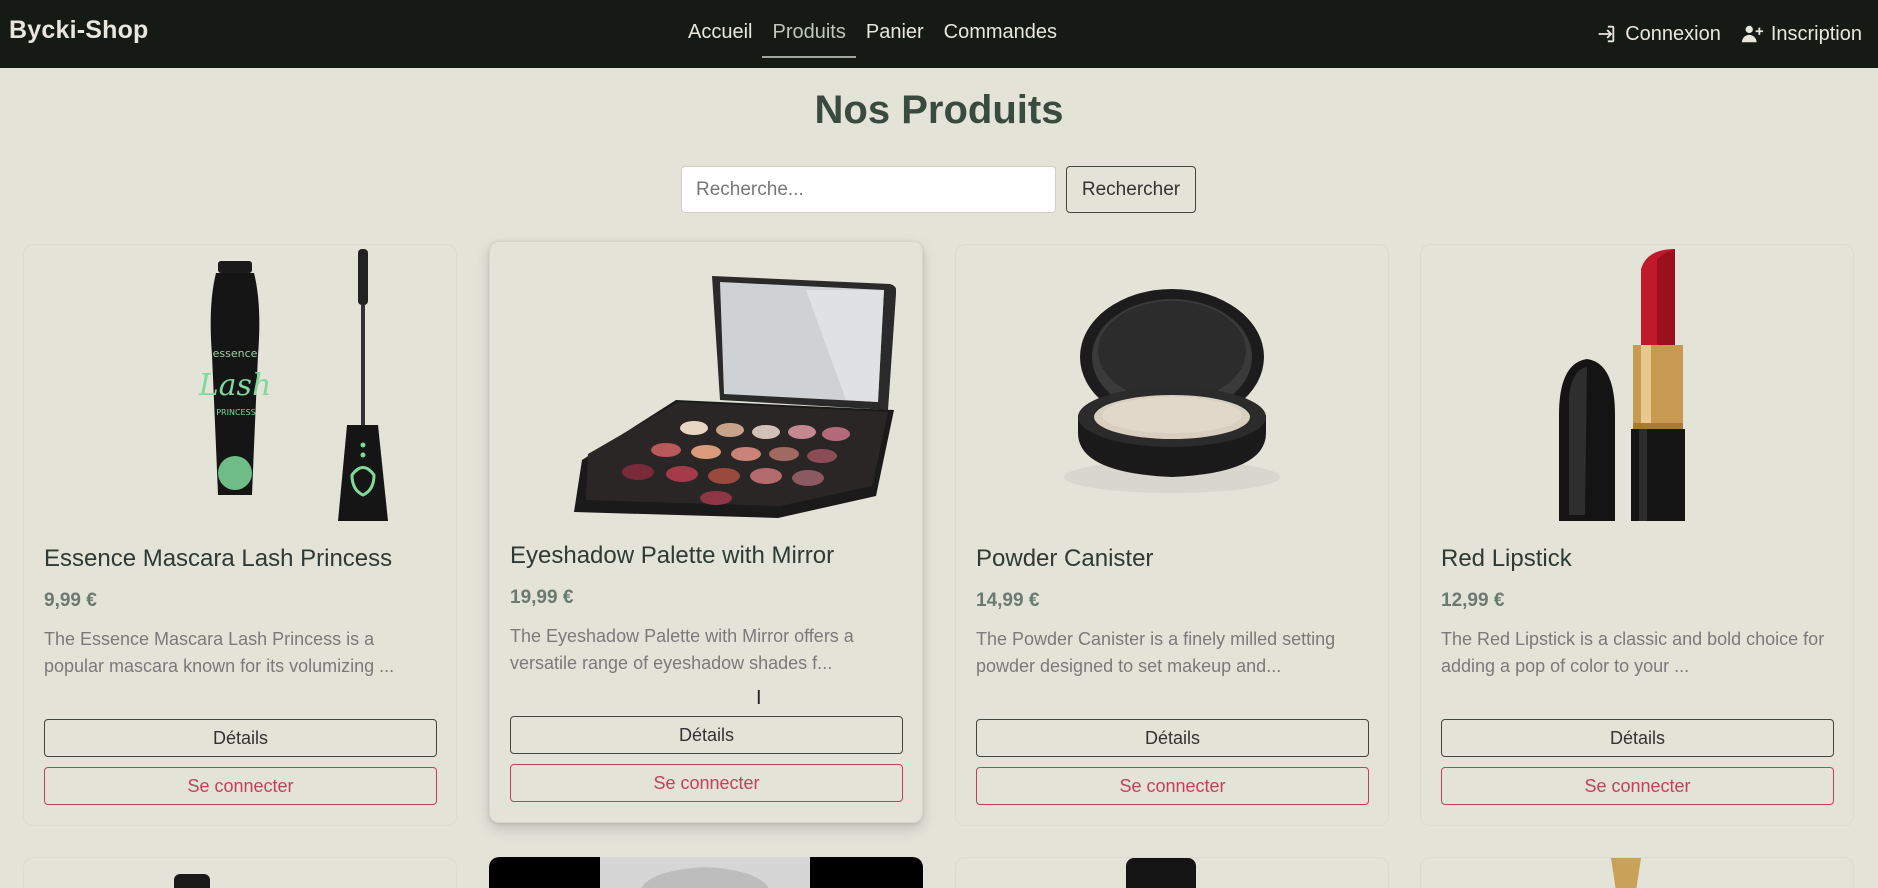 This screenshot has height=888, width=1878. I want to click on nav-link-accueil: Accueil, so click(720, 34).